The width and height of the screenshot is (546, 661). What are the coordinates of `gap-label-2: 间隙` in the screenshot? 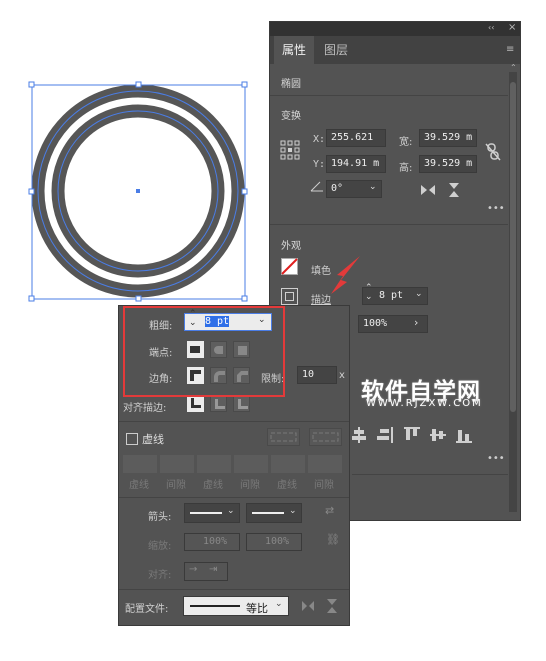 It's located at (250, 485).